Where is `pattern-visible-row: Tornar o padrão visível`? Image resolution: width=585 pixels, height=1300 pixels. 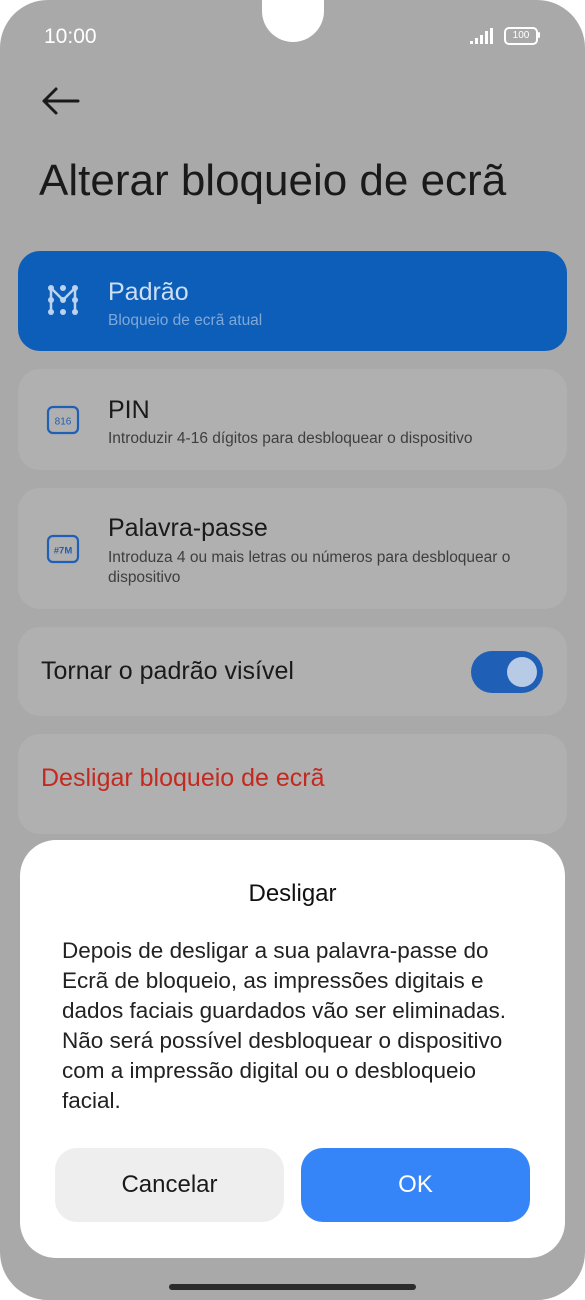
pattern-visible-row: Tornar o padrão visível is located at coordinates (292, 671).